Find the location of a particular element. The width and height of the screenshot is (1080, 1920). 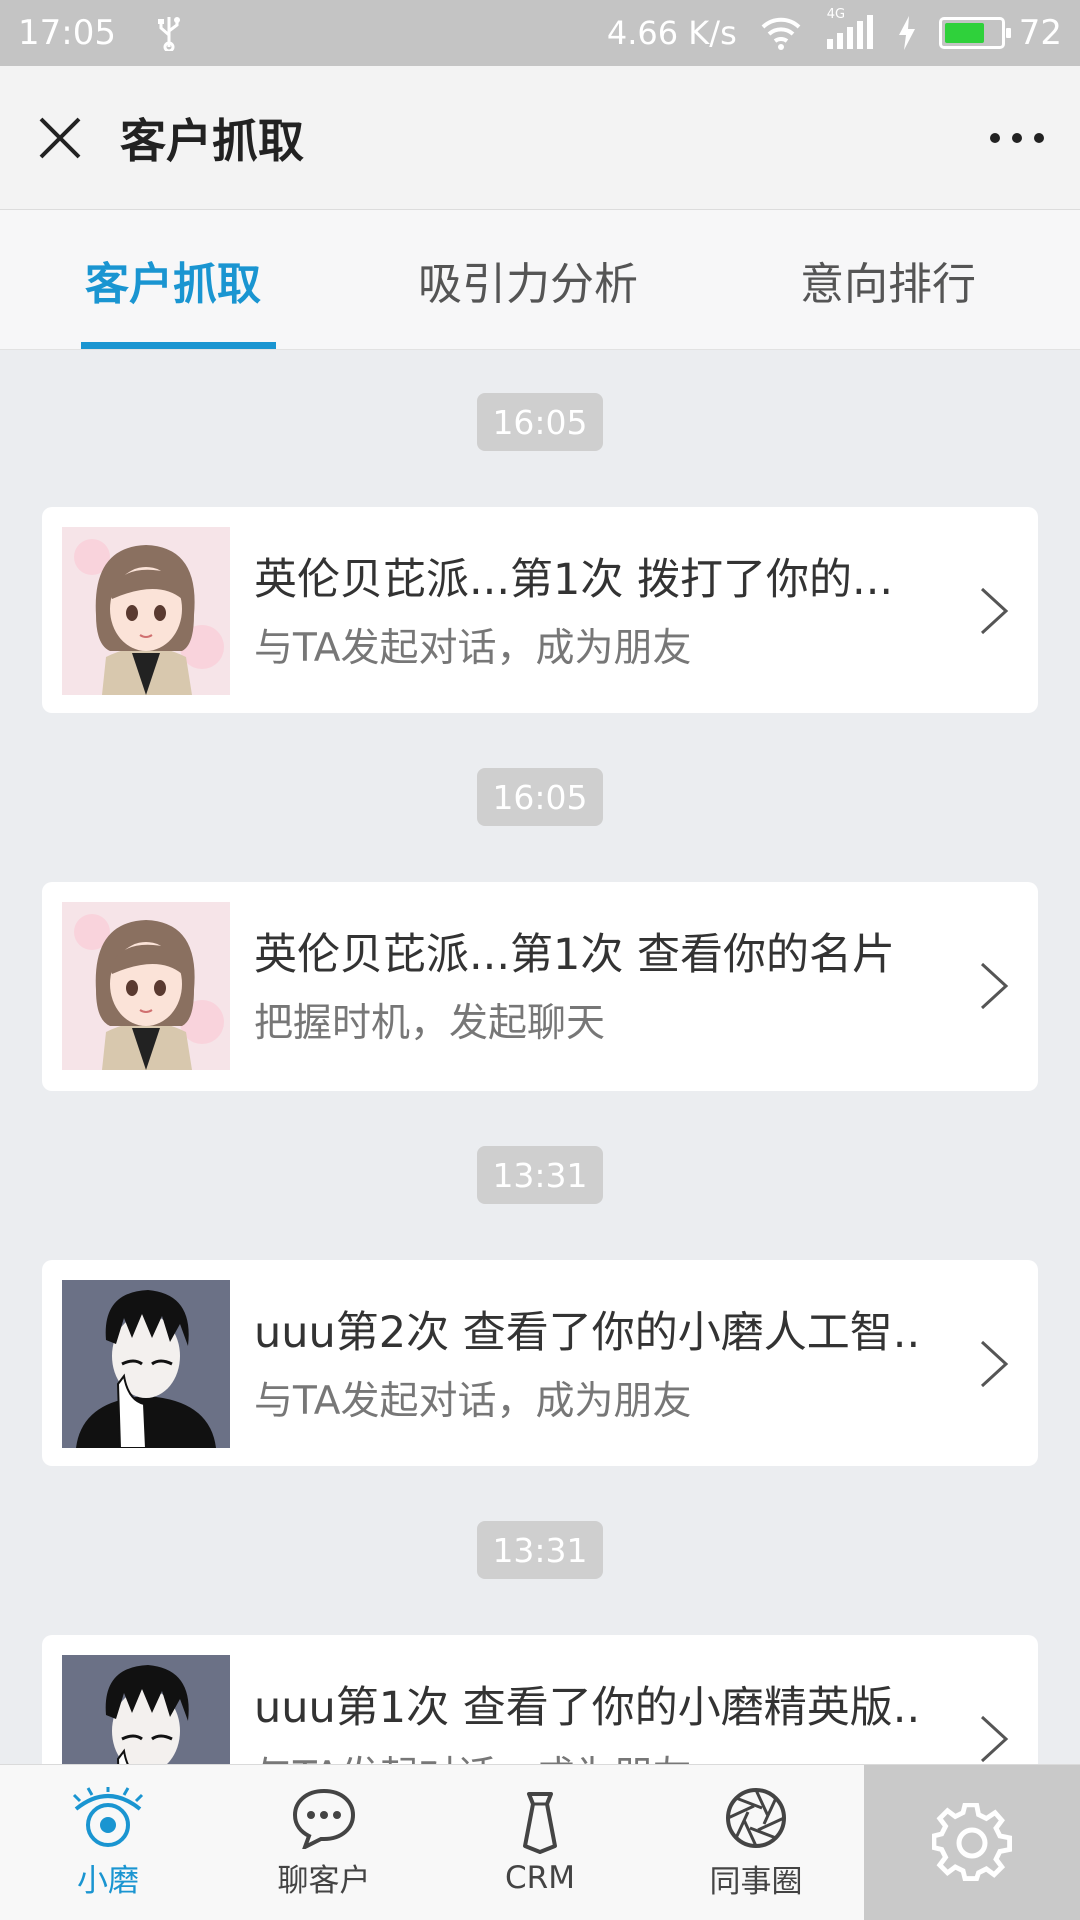

list-item: 英伦贝芘派...第1次 拨打了你的... 与TA发起对话，成为朋友 is located at coordinates (540, 610).